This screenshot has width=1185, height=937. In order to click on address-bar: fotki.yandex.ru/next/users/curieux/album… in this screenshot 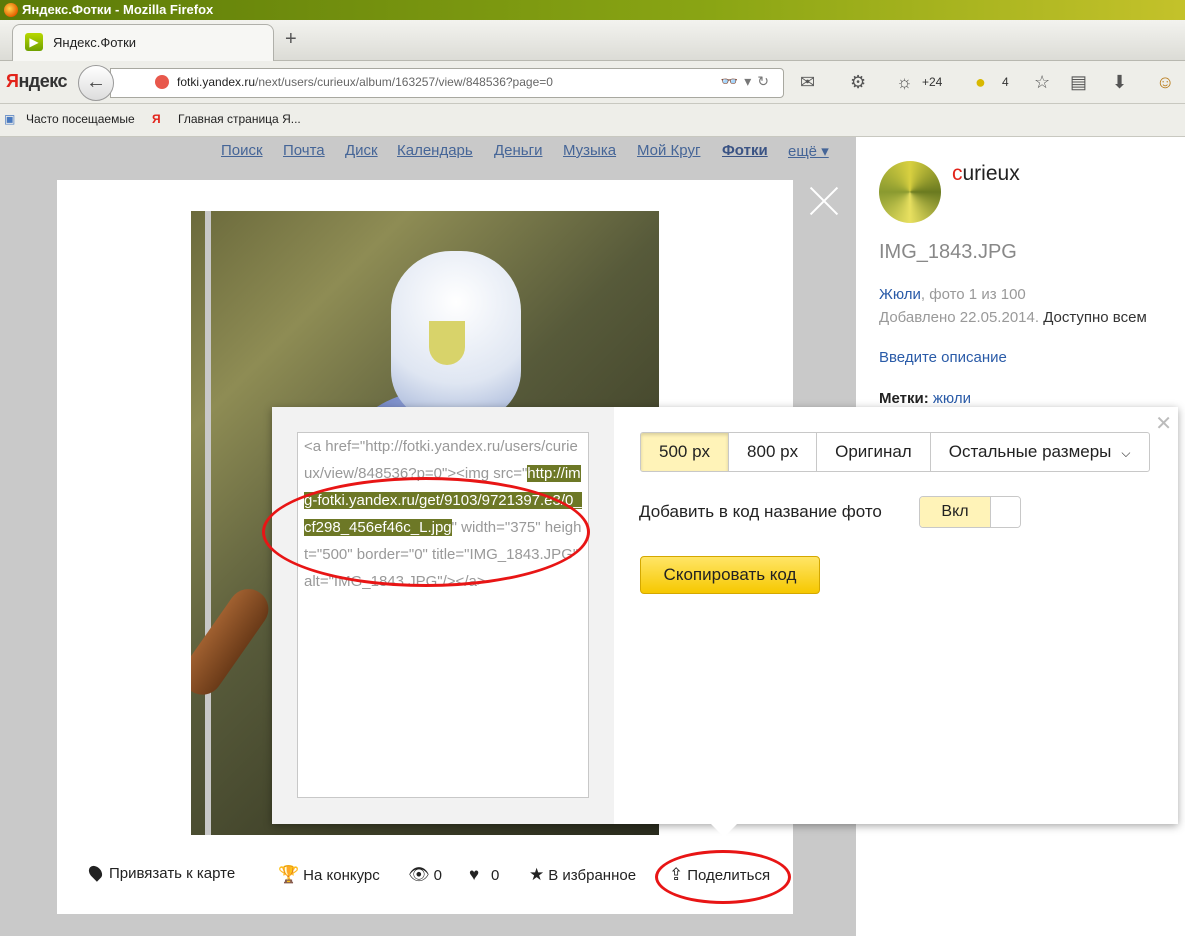, I will do `click(447, 83)`.